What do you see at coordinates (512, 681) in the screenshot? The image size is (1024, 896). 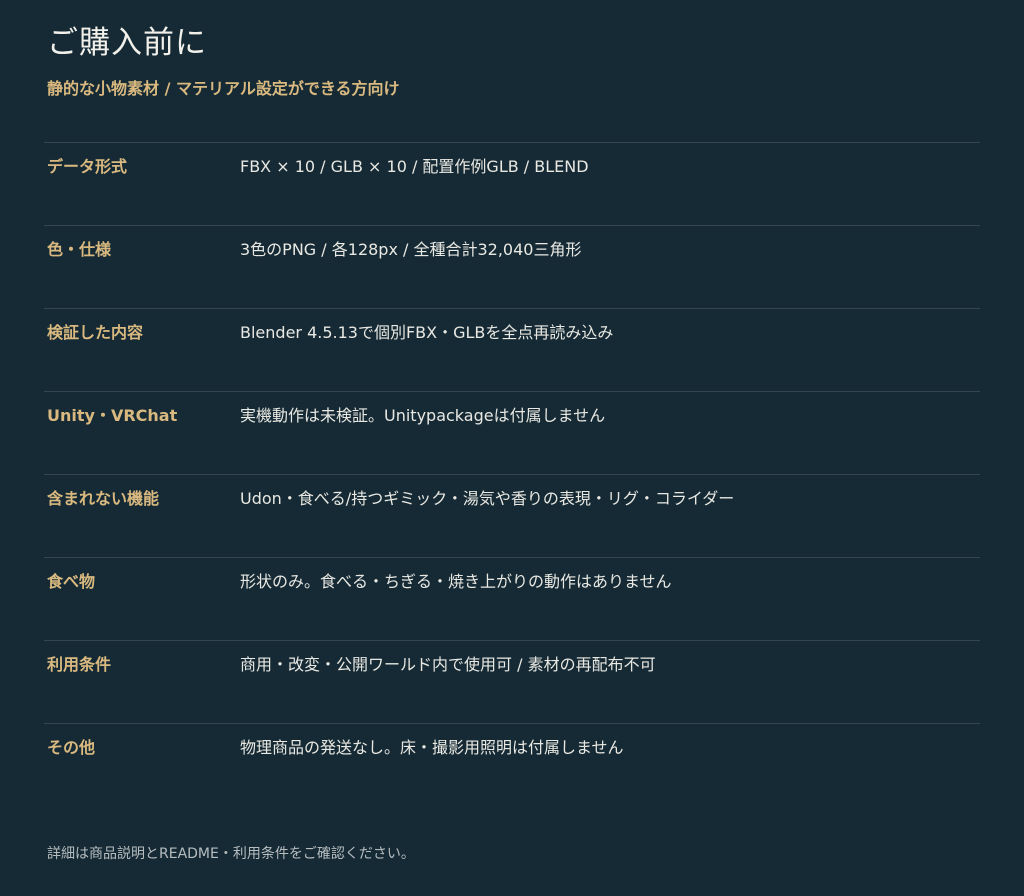 I see `spec-row-terms-of-use: 利用条件 商用・改変・公開ワールド内で使用可 / 素材の再配布不可` at bounding box center [512, 681].